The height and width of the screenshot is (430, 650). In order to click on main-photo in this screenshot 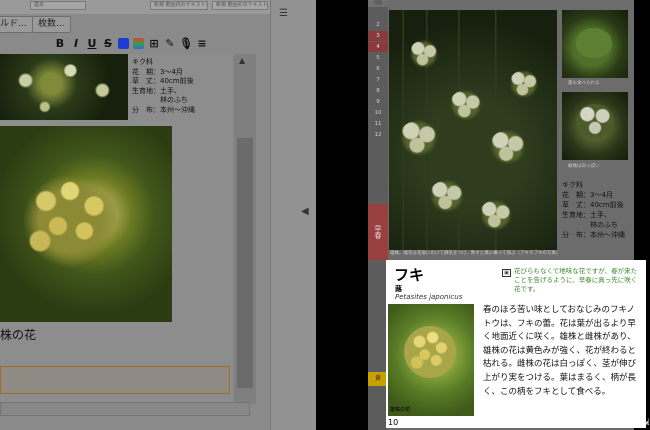, I will do `click(473, 130)`.